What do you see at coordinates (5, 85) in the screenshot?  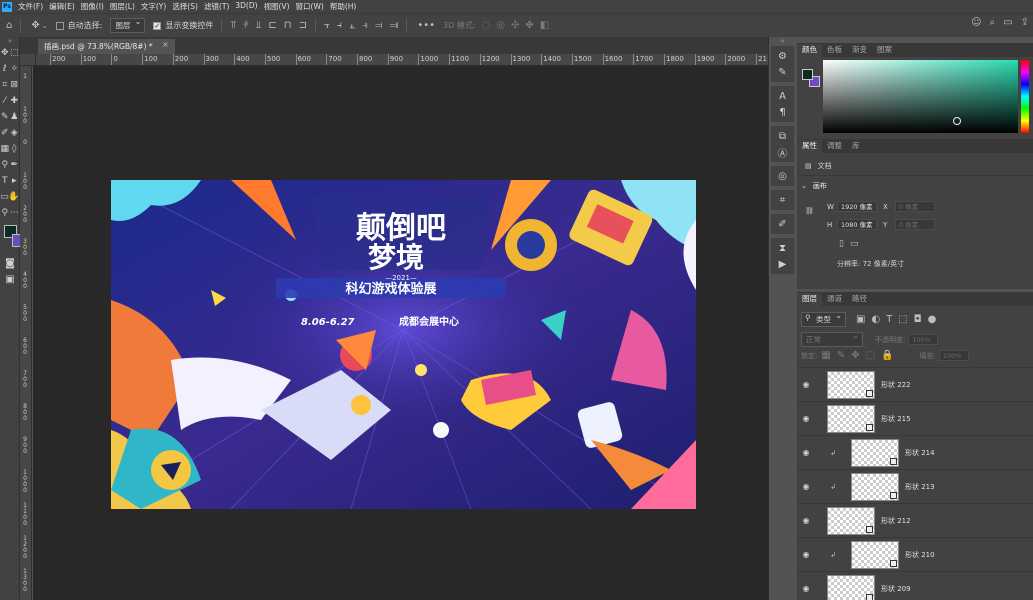 I see `crop-tool-icon: ⌗` at bounding box center [5, 85].